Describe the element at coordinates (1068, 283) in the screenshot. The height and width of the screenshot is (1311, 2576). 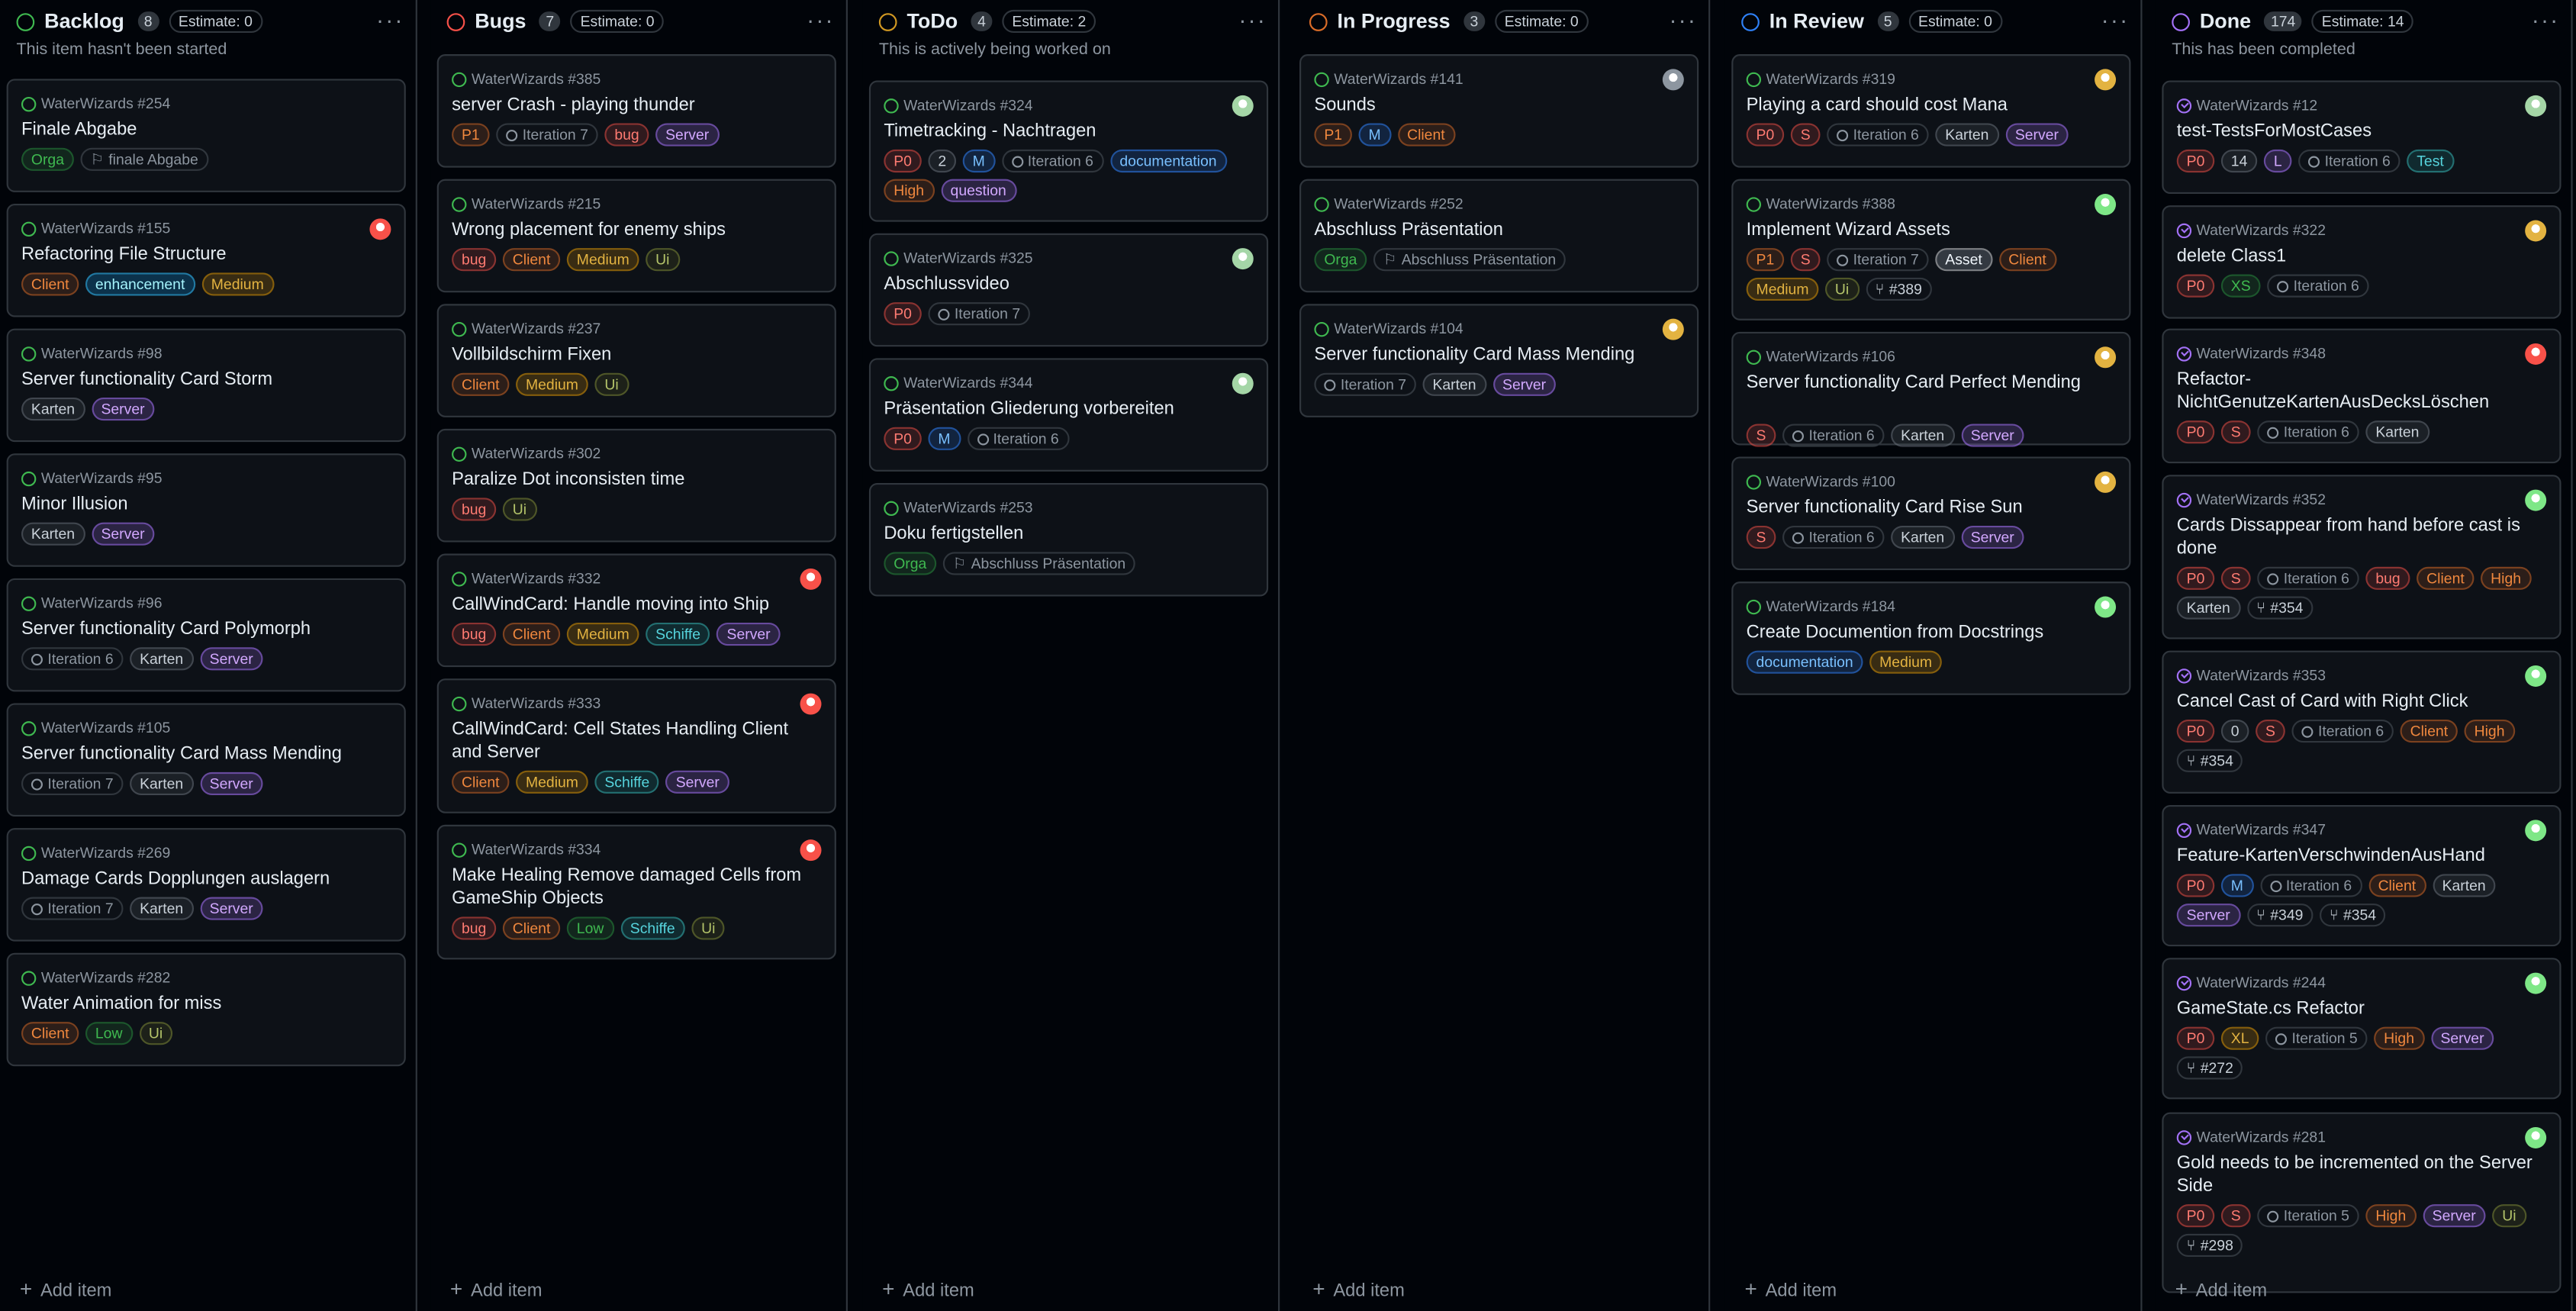
I see `issue-title: Abschlussvideo` at that location.